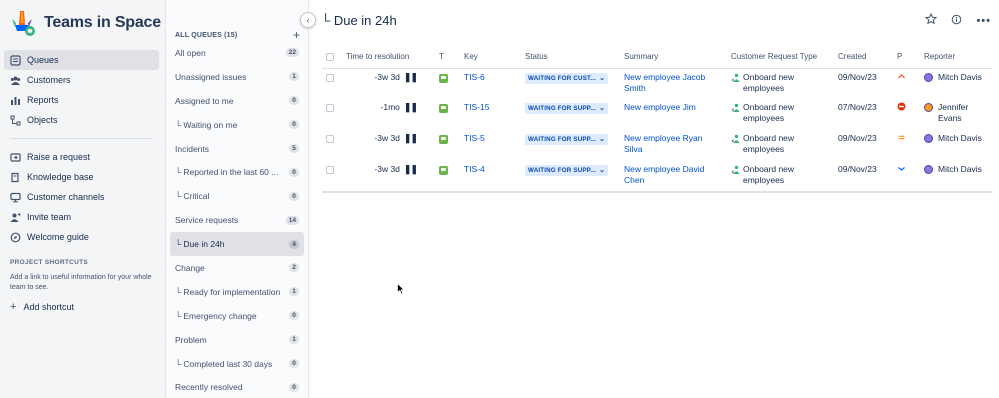 This screenshot has width=999, height=398. What do you see at coordinates (956, 57) in the screenshot?
I see `column-header: Reporter` at bounding box center [956, 57].